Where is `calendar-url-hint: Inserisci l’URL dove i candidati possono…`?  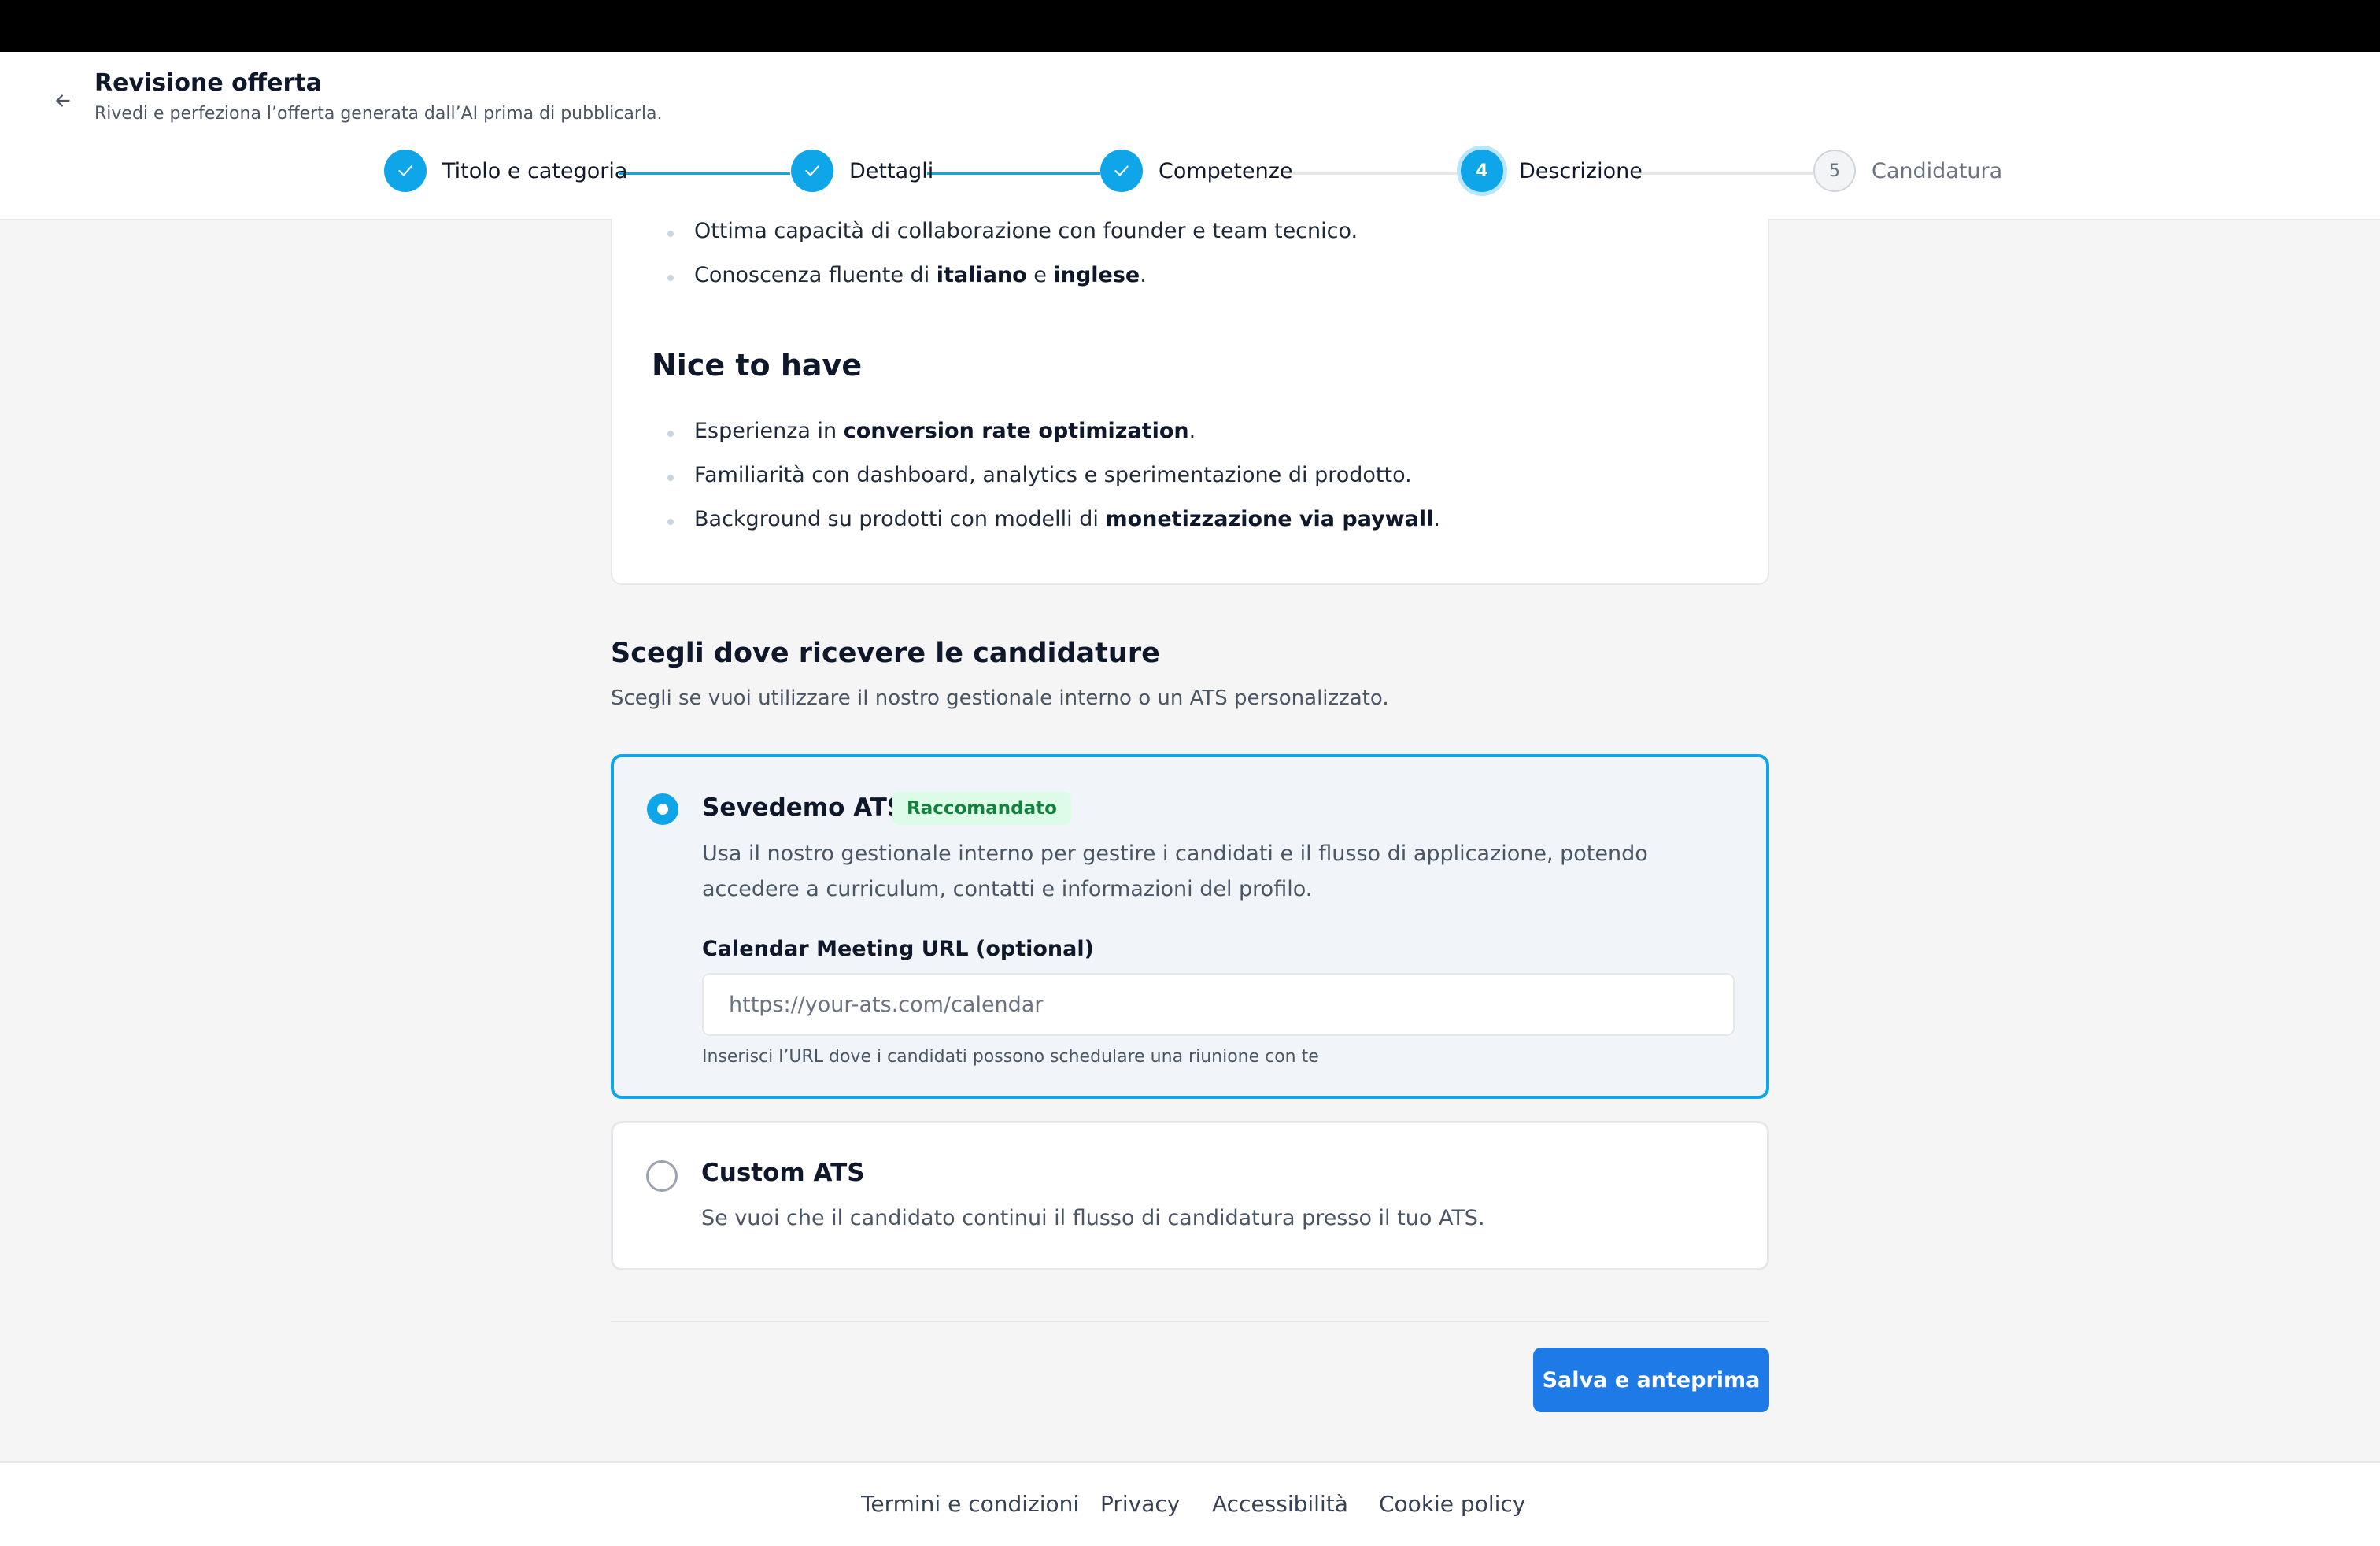
calendar-url-hint: Inserisci l’URL dove i candidati possono… is located at coordinates (1010, 1057).